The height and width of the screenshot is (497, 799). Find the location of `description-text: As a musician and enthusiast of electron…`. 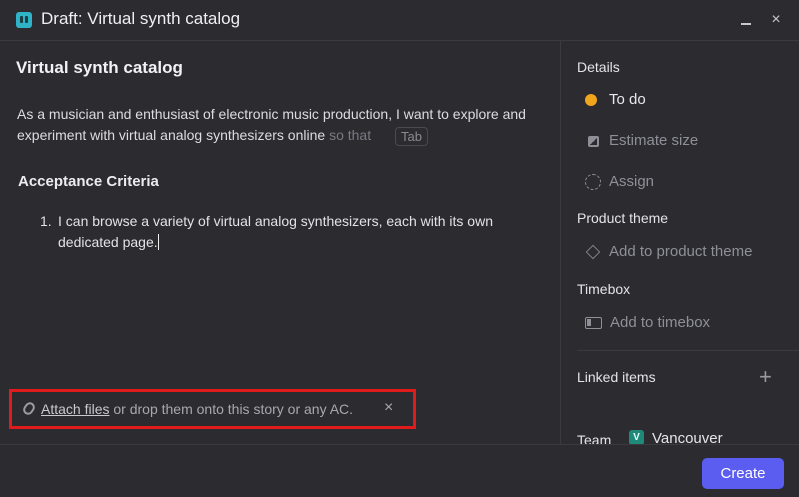

description-text: As a musician and enthusiast of electron… is located at coordinates (271, 124).